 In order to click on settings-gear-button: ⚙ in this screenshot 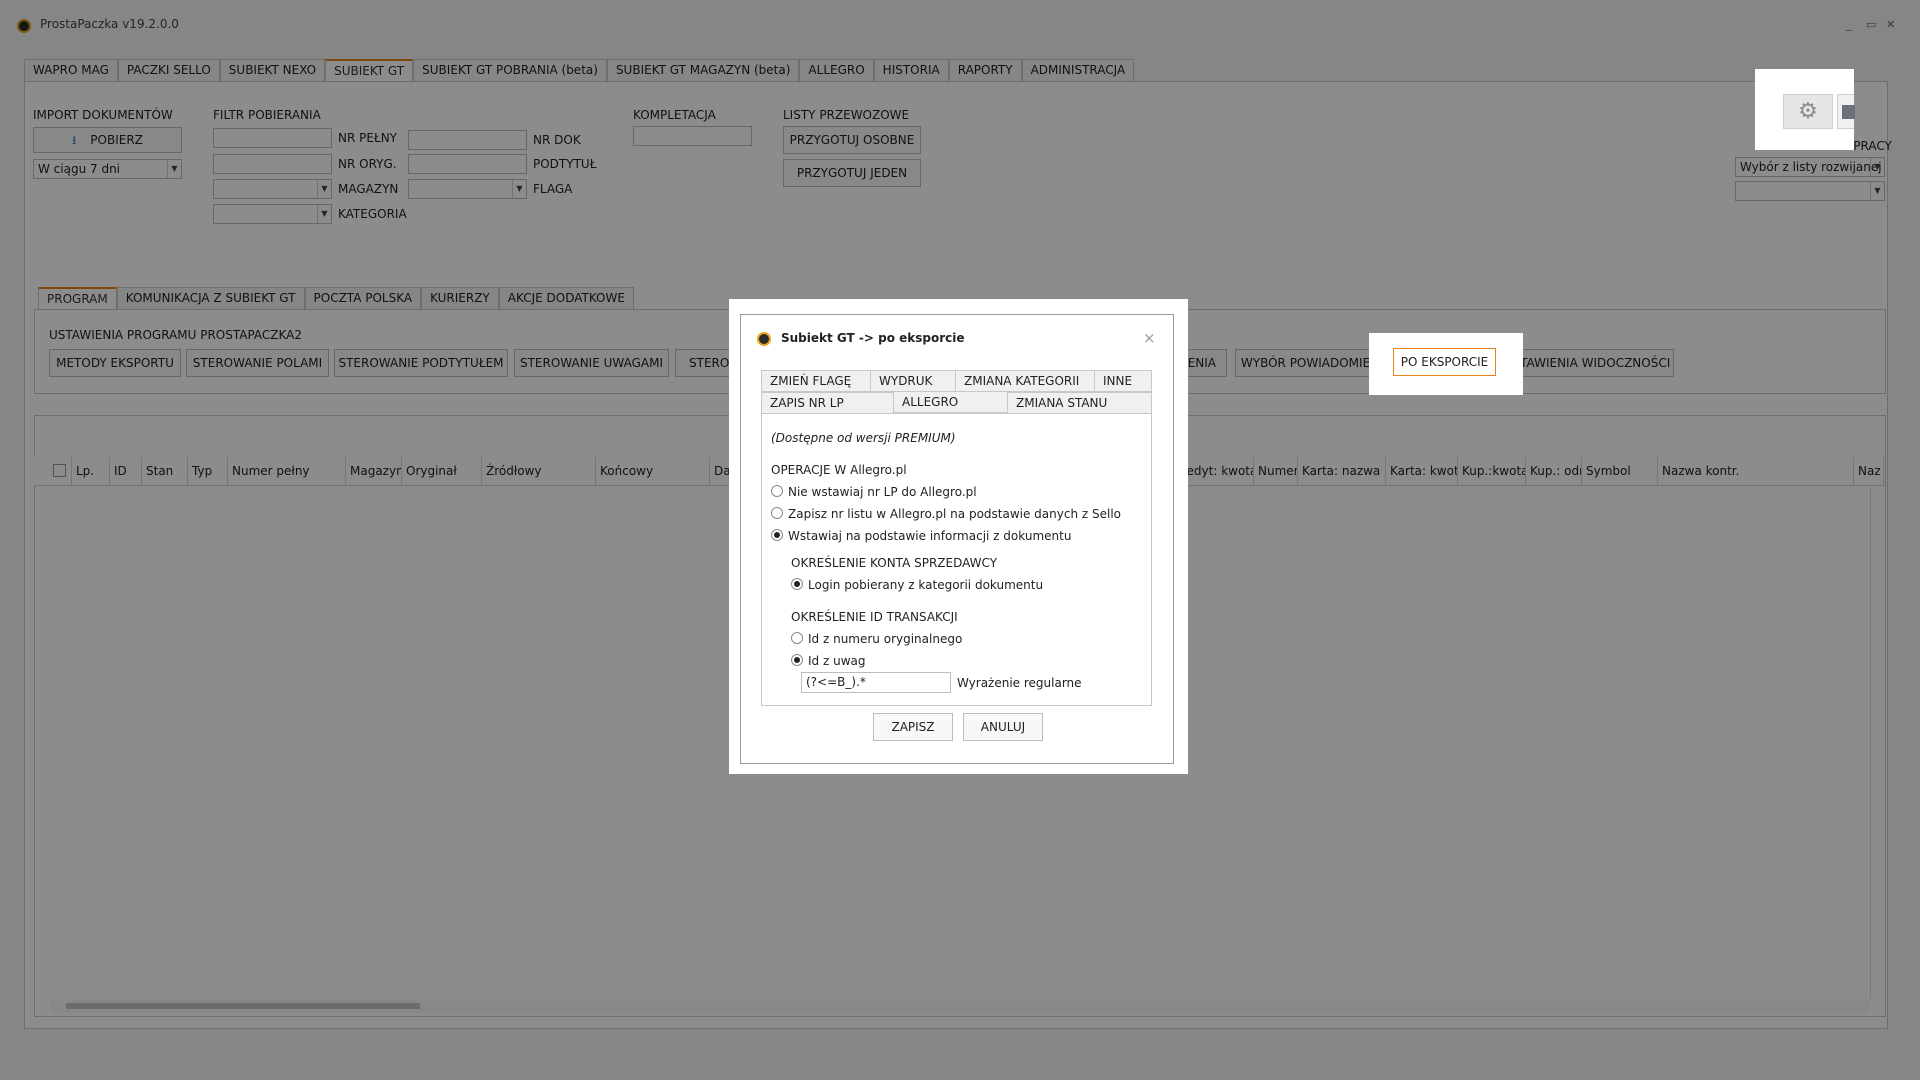, I will do `click(1808, 111)`.